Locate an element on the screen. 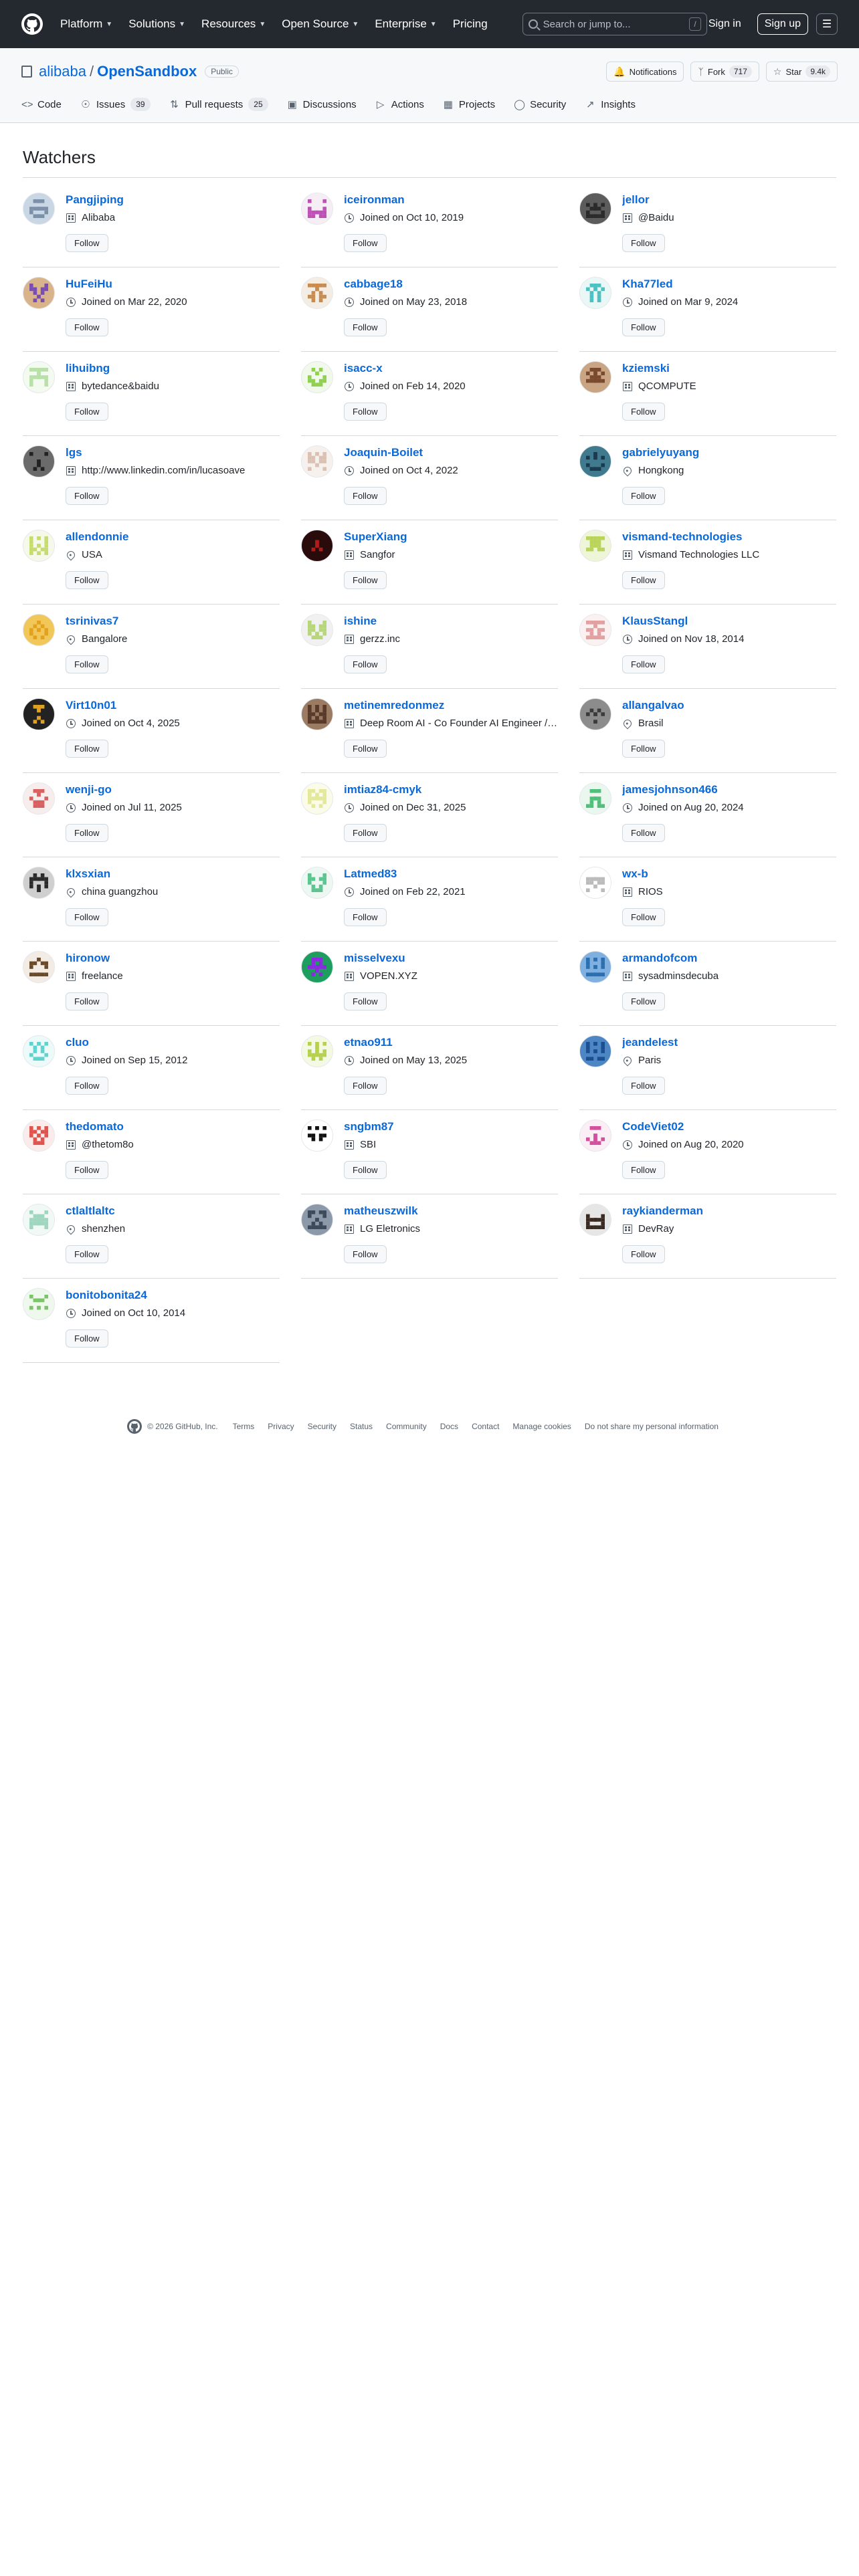 The width and height of the screenshot is (859, 2576). search-input: Search or jump to... / is located at coordinates (614, 24).